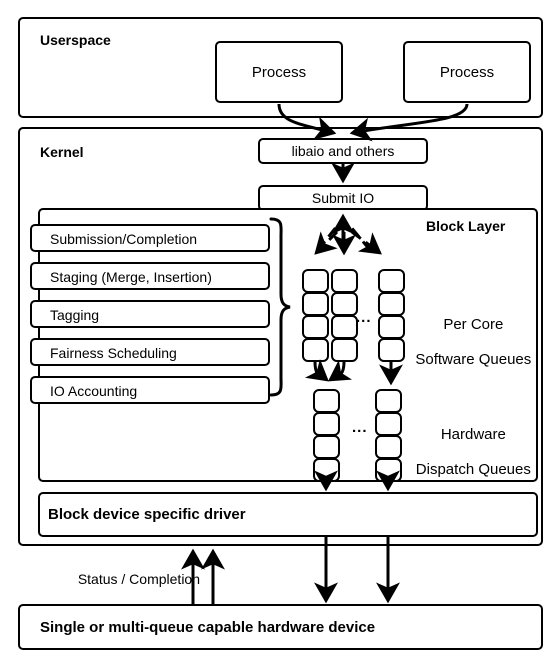 This screenshot has height=661, width=560. I want to click on arrow-process2-to-libaio, so click(409, 122).